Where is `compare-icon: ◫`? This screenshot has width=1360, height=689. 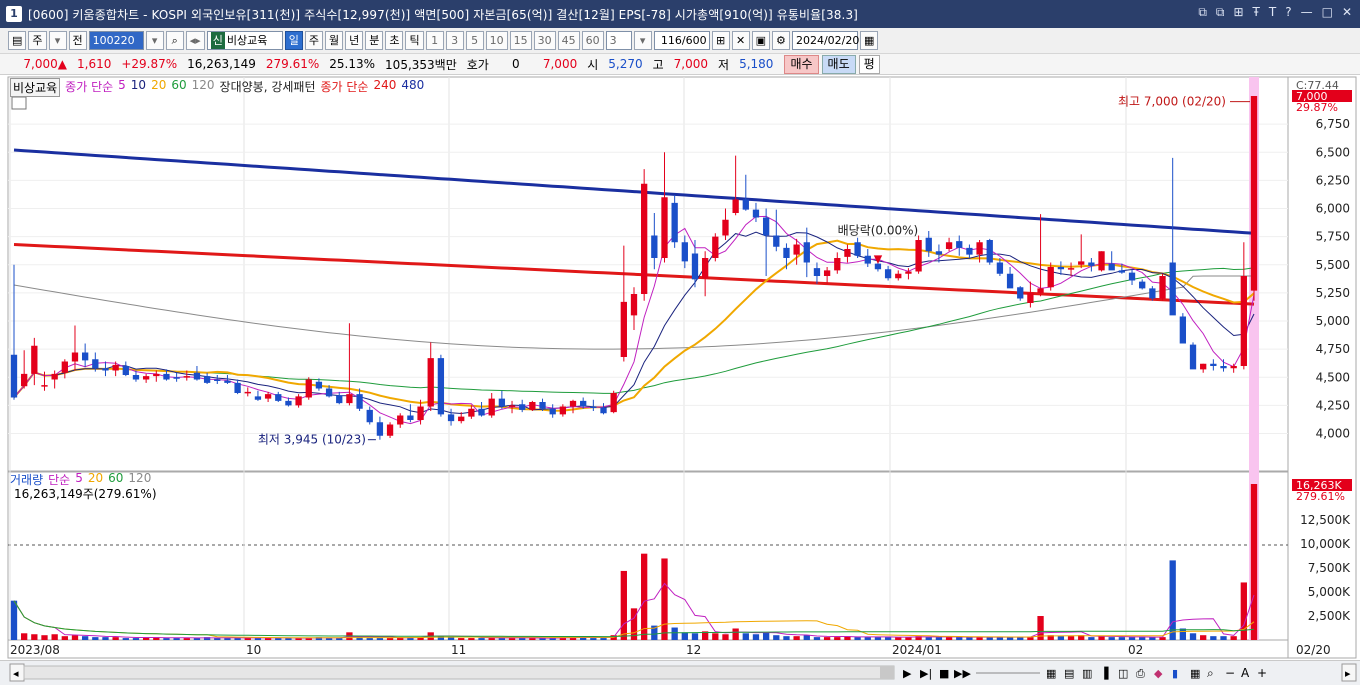
compare-icon: ◫ is located at coordinates (1123, 673).